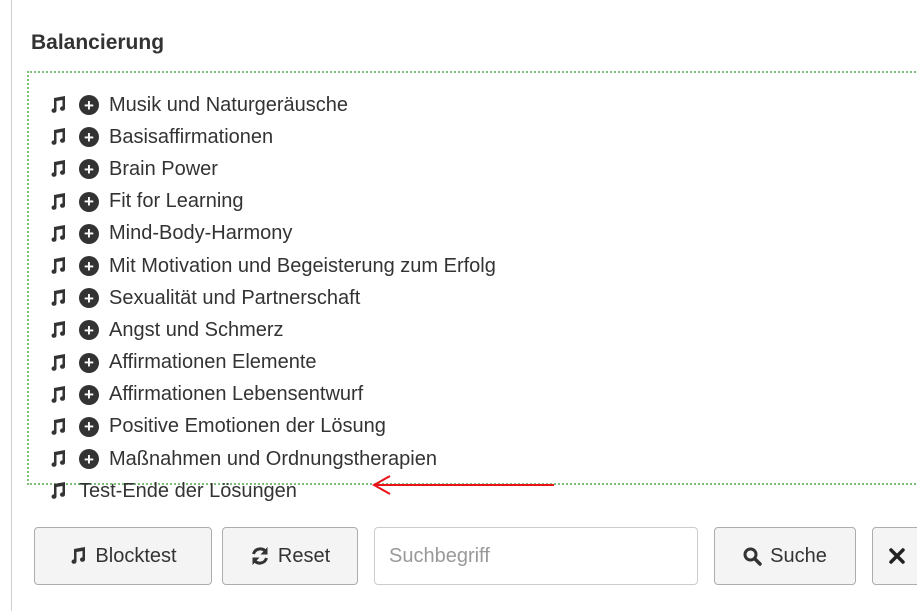  I want to click on tree-item: + Affirmationen Lebensentwurf, so click(272, 395).